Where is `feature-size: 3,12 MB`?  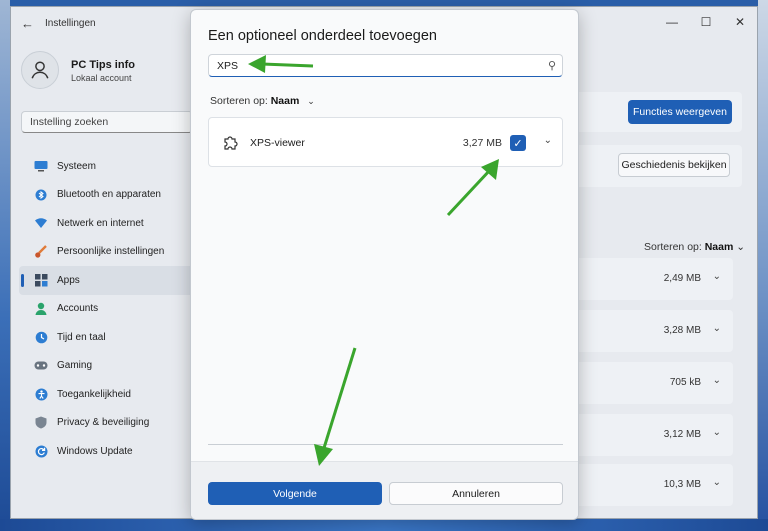 feature-size: 3,12 MB is located at coordinates (682, 434).